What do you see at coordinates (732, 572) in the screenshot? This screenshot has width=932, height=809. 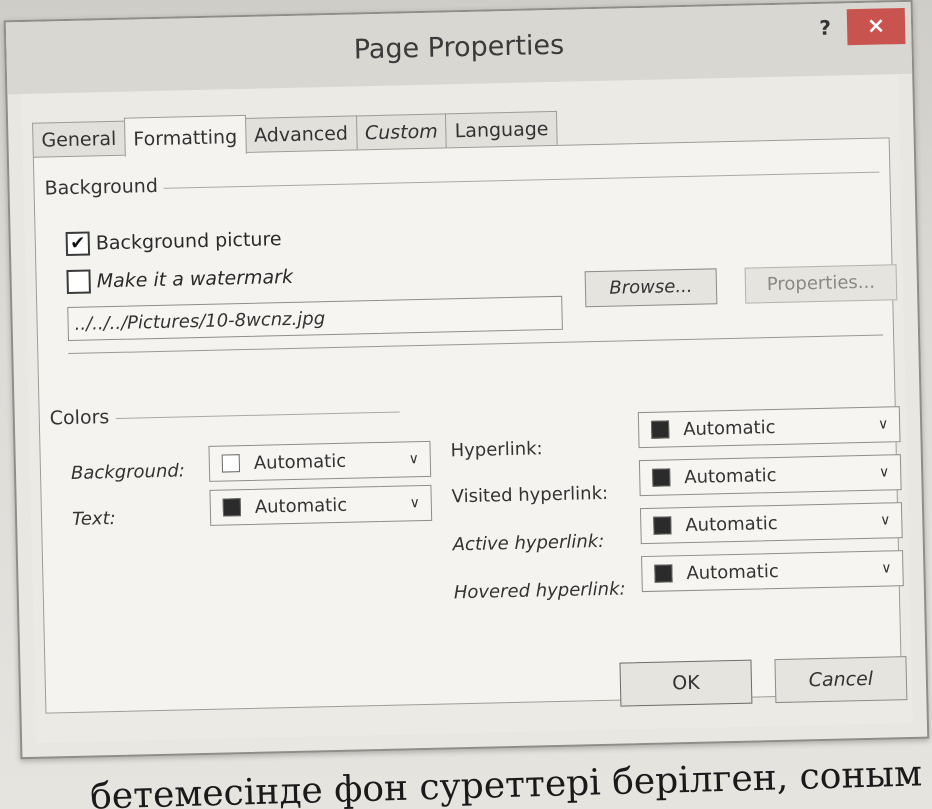 I see `hovered-hyperlink-color-value: Automatic` at bounding box center [732, 572].